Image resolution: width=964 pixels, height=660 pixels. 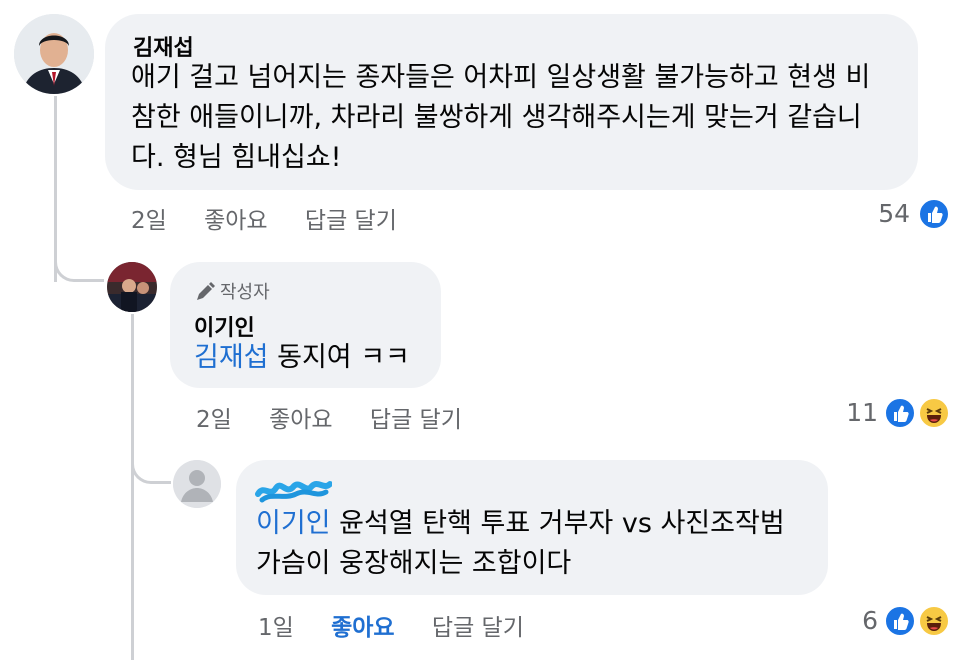 What do you see at coordinates (305, 325) in the screenshot?
I see `reply-bubble: 작성자 이기인 김재섭 동지여 ㅋㅋ` at bounding box center [305, 325].